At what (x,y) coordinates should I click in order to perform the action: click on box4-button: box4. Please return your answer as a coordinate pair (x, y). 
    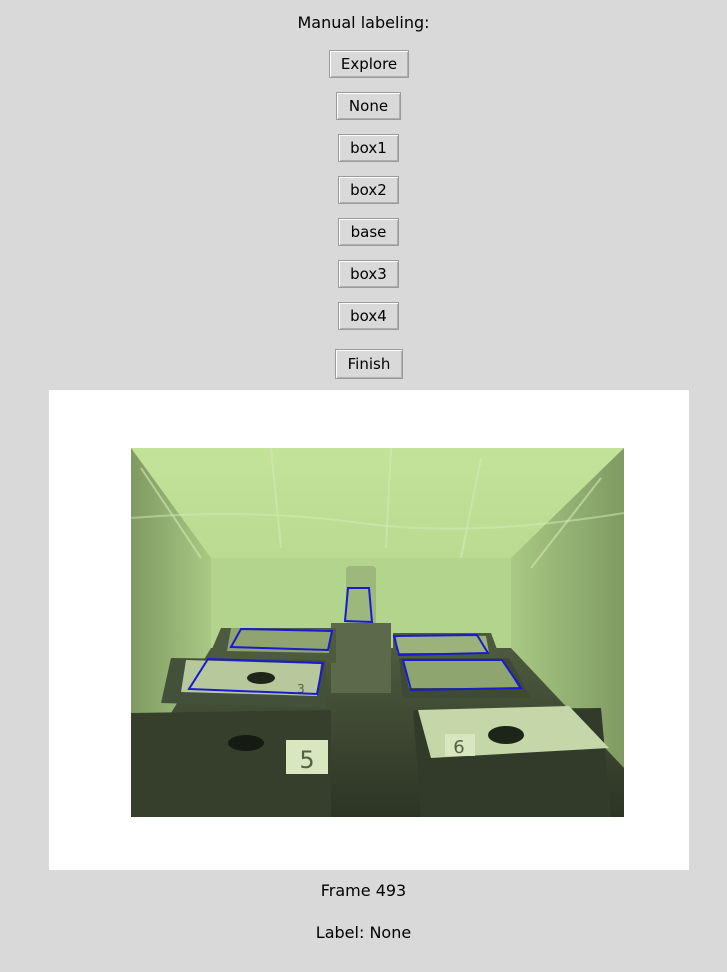
    Looking at the image, I should click on (368, 316).